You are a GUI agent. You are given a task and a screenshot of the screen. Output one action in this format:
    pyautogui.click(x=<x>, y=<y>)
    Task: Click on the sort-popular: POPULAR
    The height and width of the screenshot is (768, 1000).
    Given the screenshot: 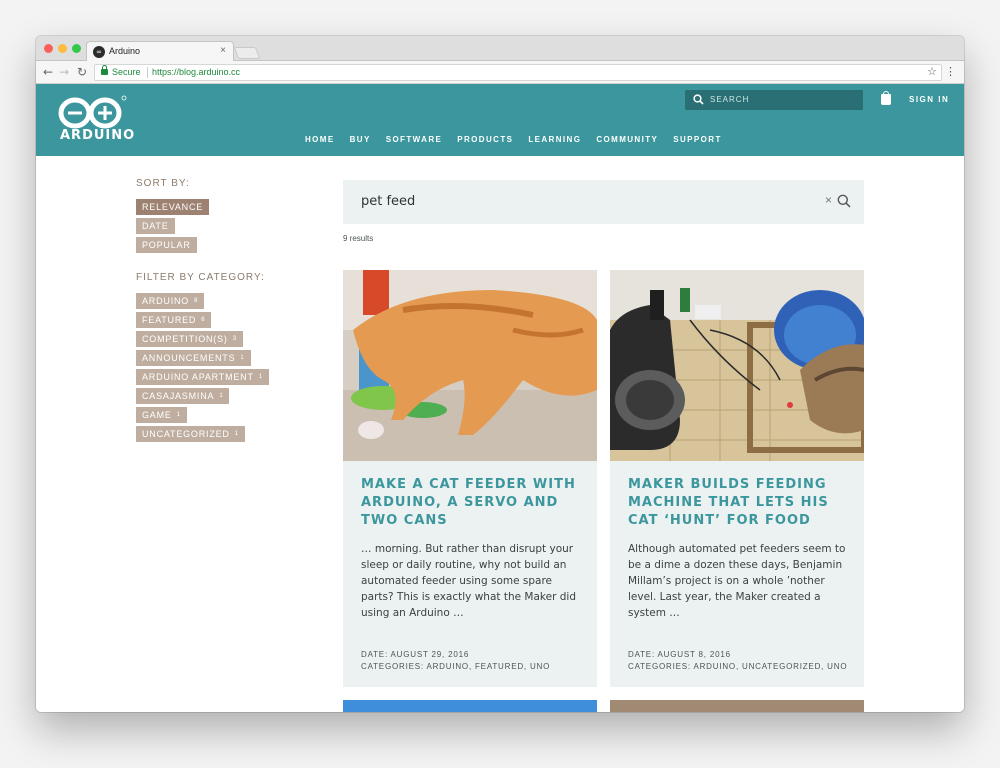 What is the action you would take?
    pyautogui.click(x=166, y=245)
    